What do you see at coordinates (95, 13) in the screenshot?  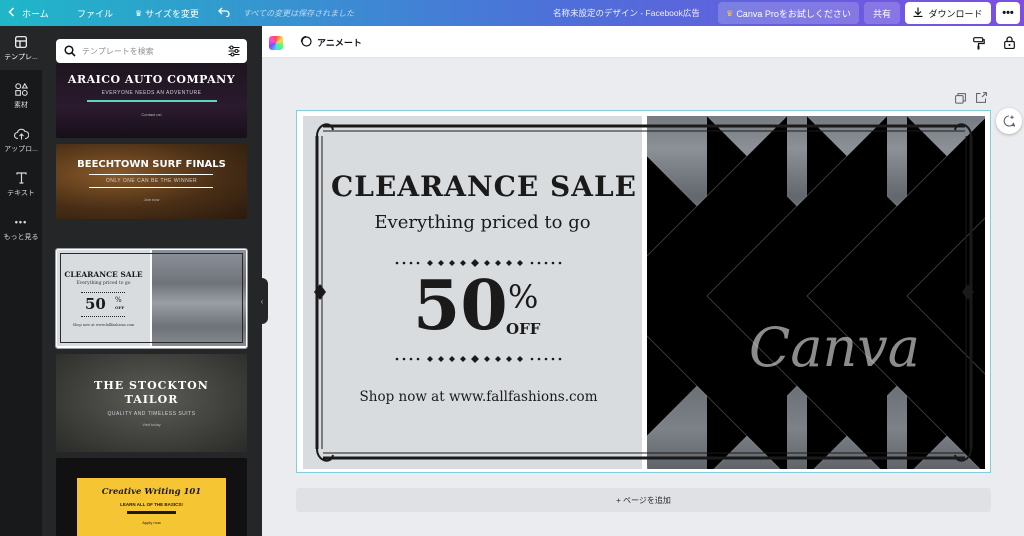 I see `file-menu: ファイル` at bounding box center [95, 13].